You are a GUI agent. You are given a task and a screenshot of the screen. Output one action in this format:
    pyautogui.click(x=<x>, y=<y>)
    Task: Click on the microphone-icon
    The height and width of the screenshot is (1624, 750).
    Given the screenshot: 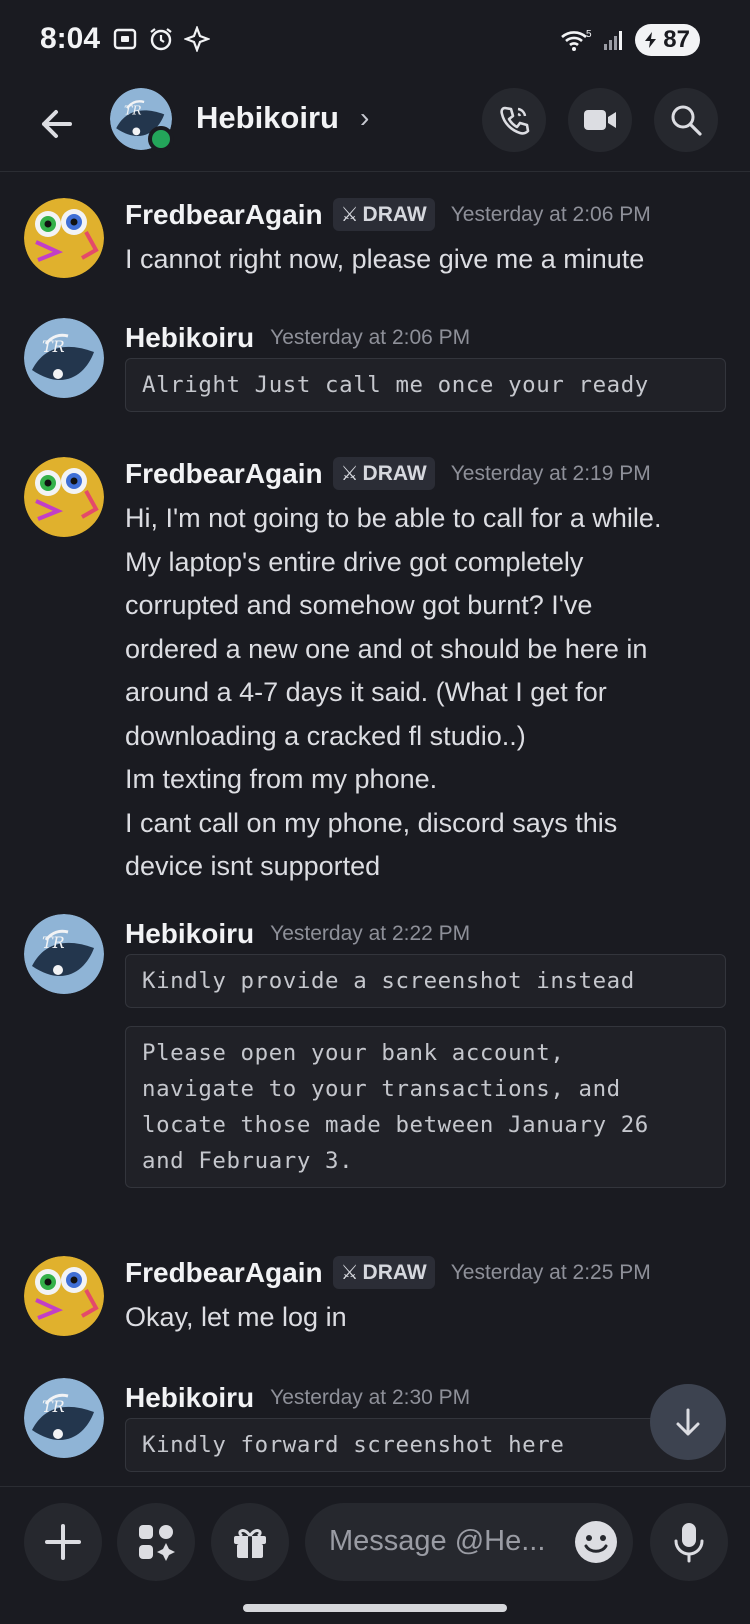 What is the action you would take?
    pyautogui.click(x=689, y=1543)
    